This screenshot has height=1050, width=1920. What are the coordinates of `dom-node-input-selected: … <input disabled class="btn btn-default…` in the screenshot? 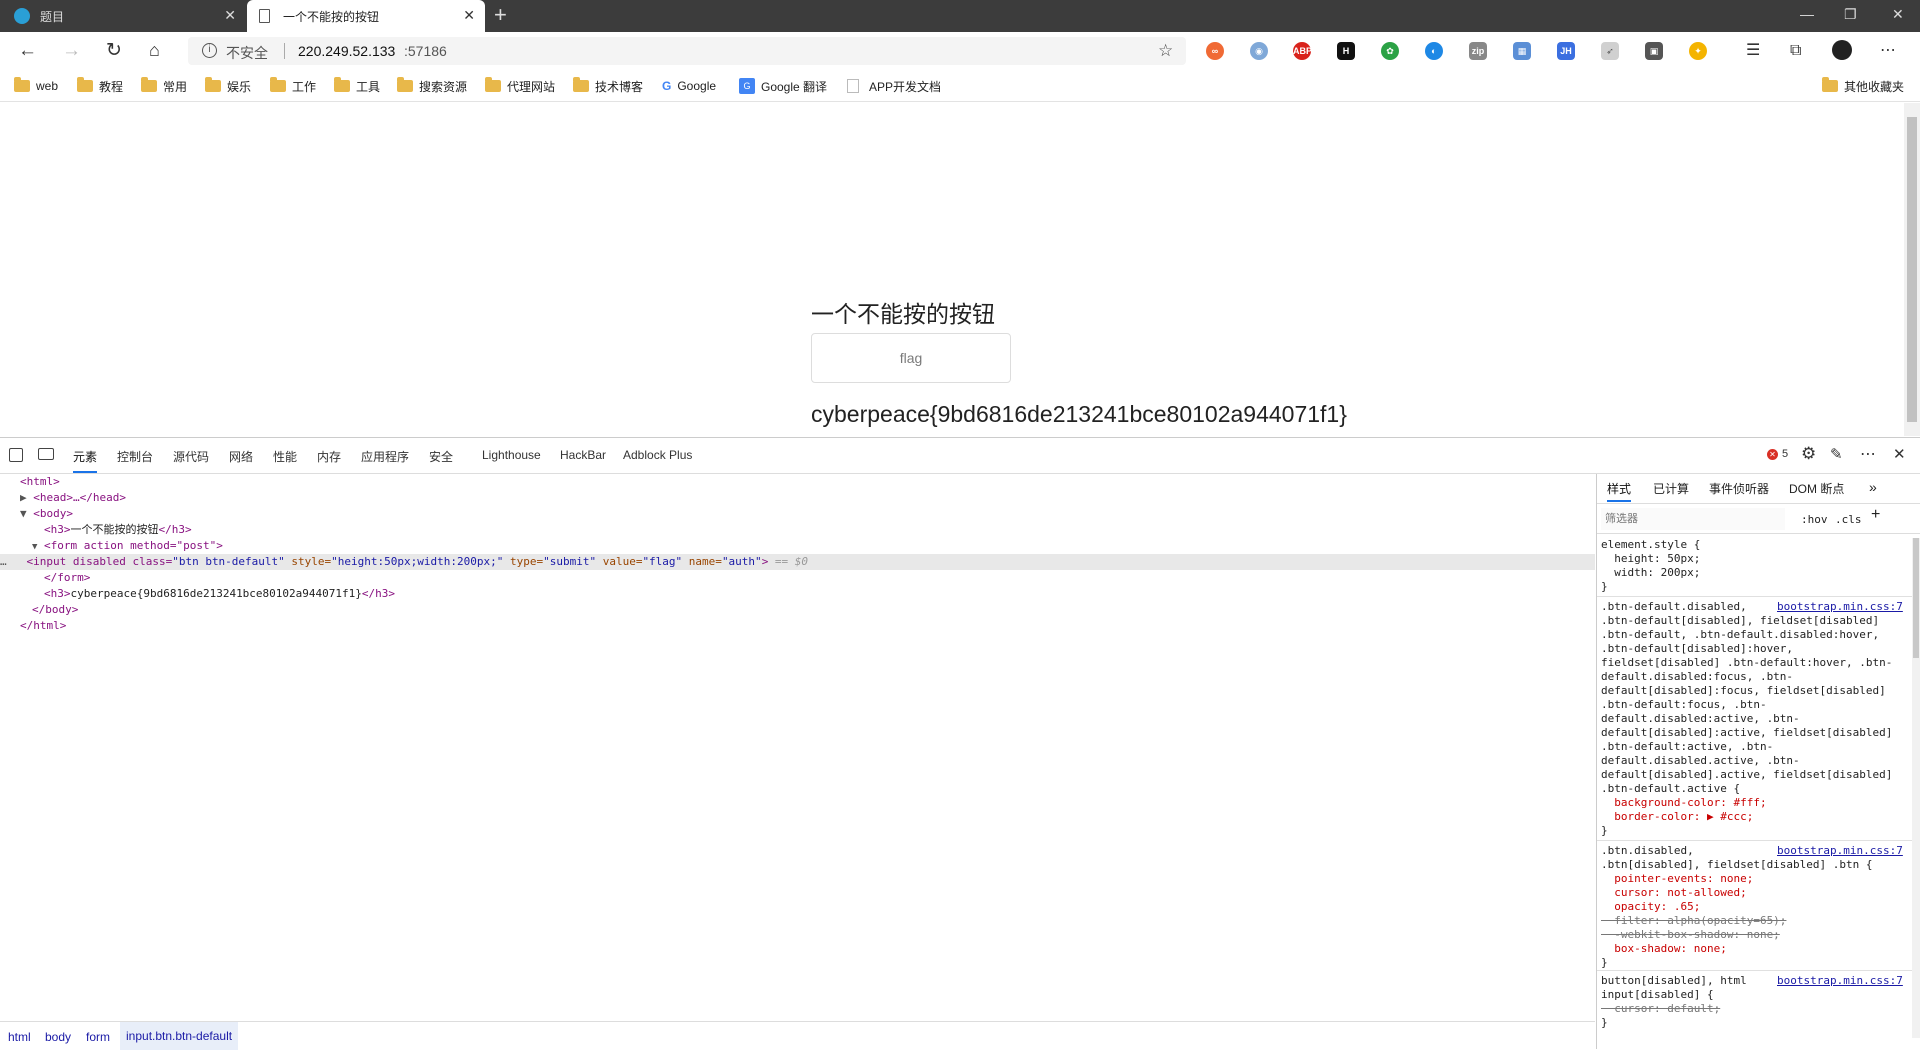 It's located at (797, 562).